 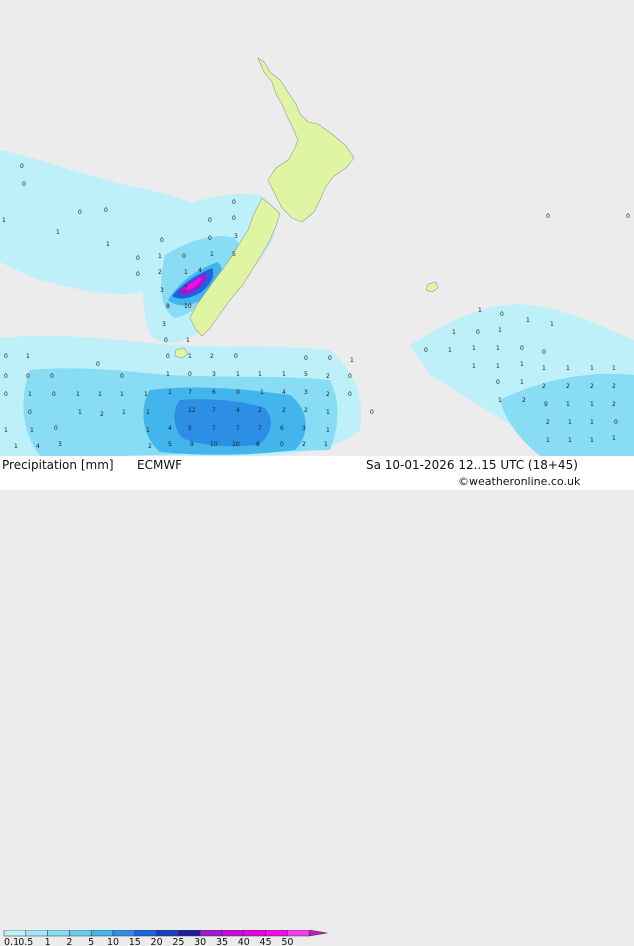 I want to click on color-scale-tick-label: 35, so click(x=222, y=941).